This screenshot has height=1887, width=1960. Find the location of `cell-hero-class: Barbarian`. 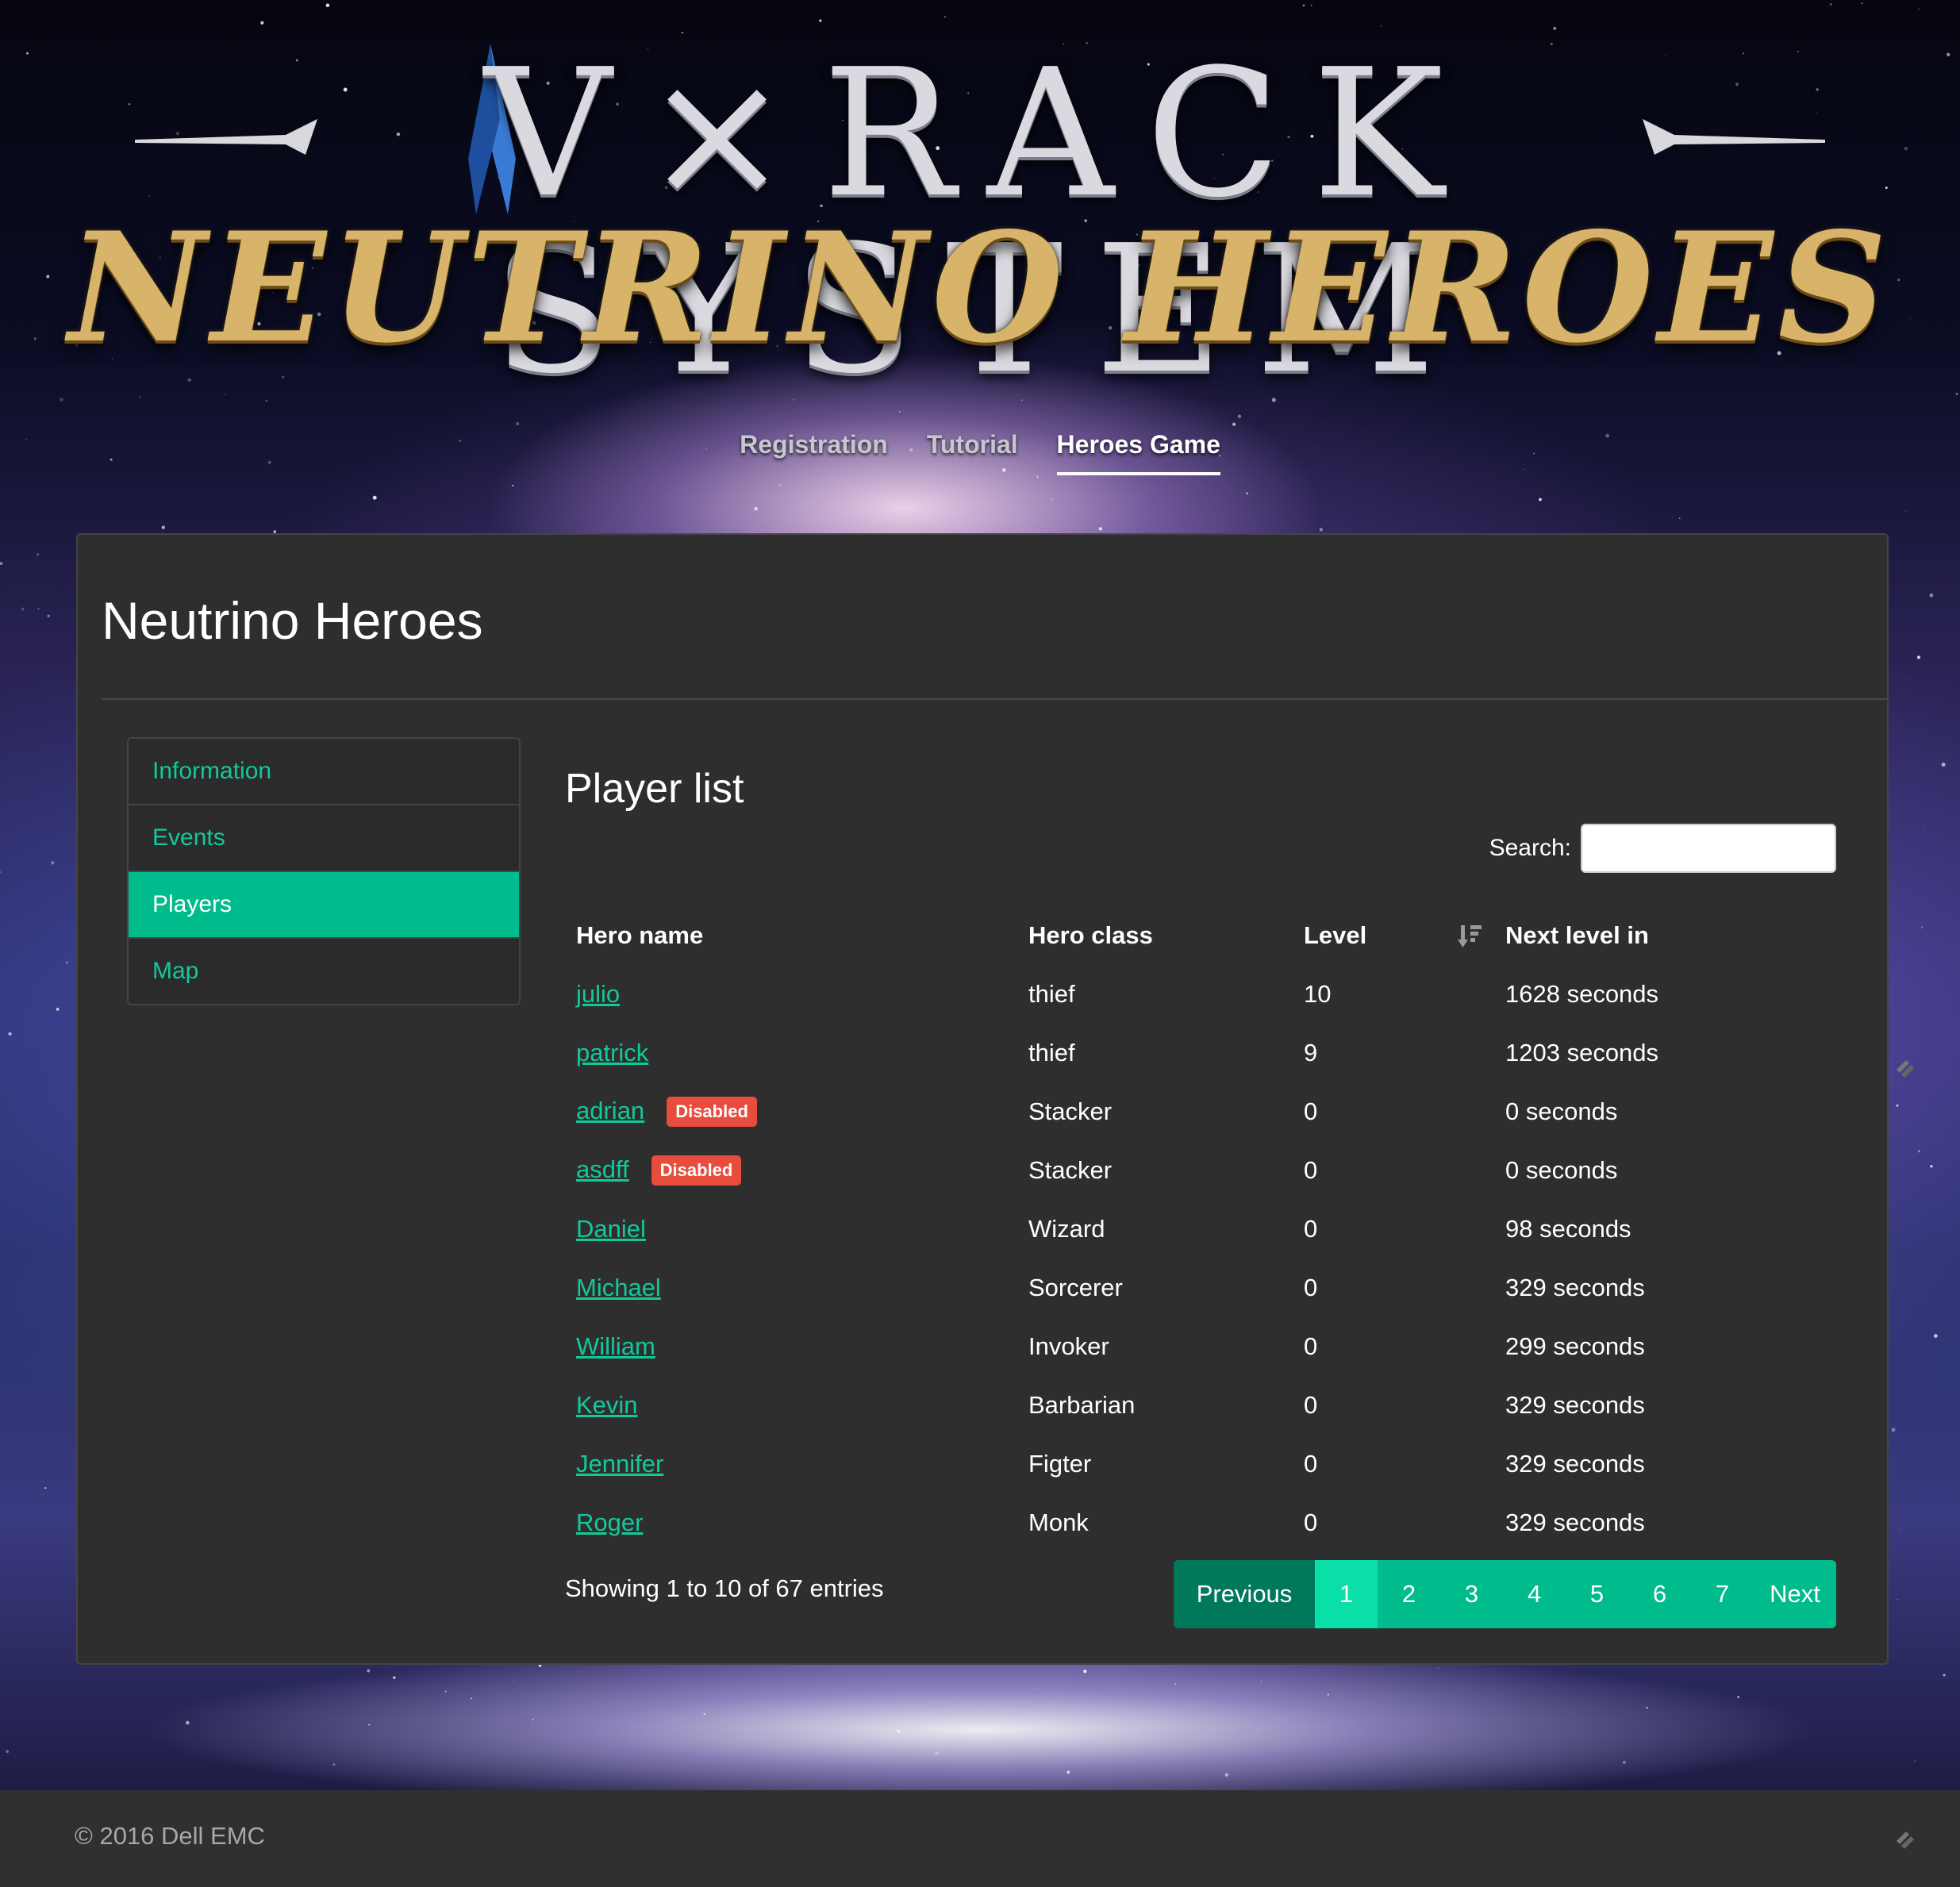

cell-hero-class: Barbarian is located at coordinates (1082, 1405).